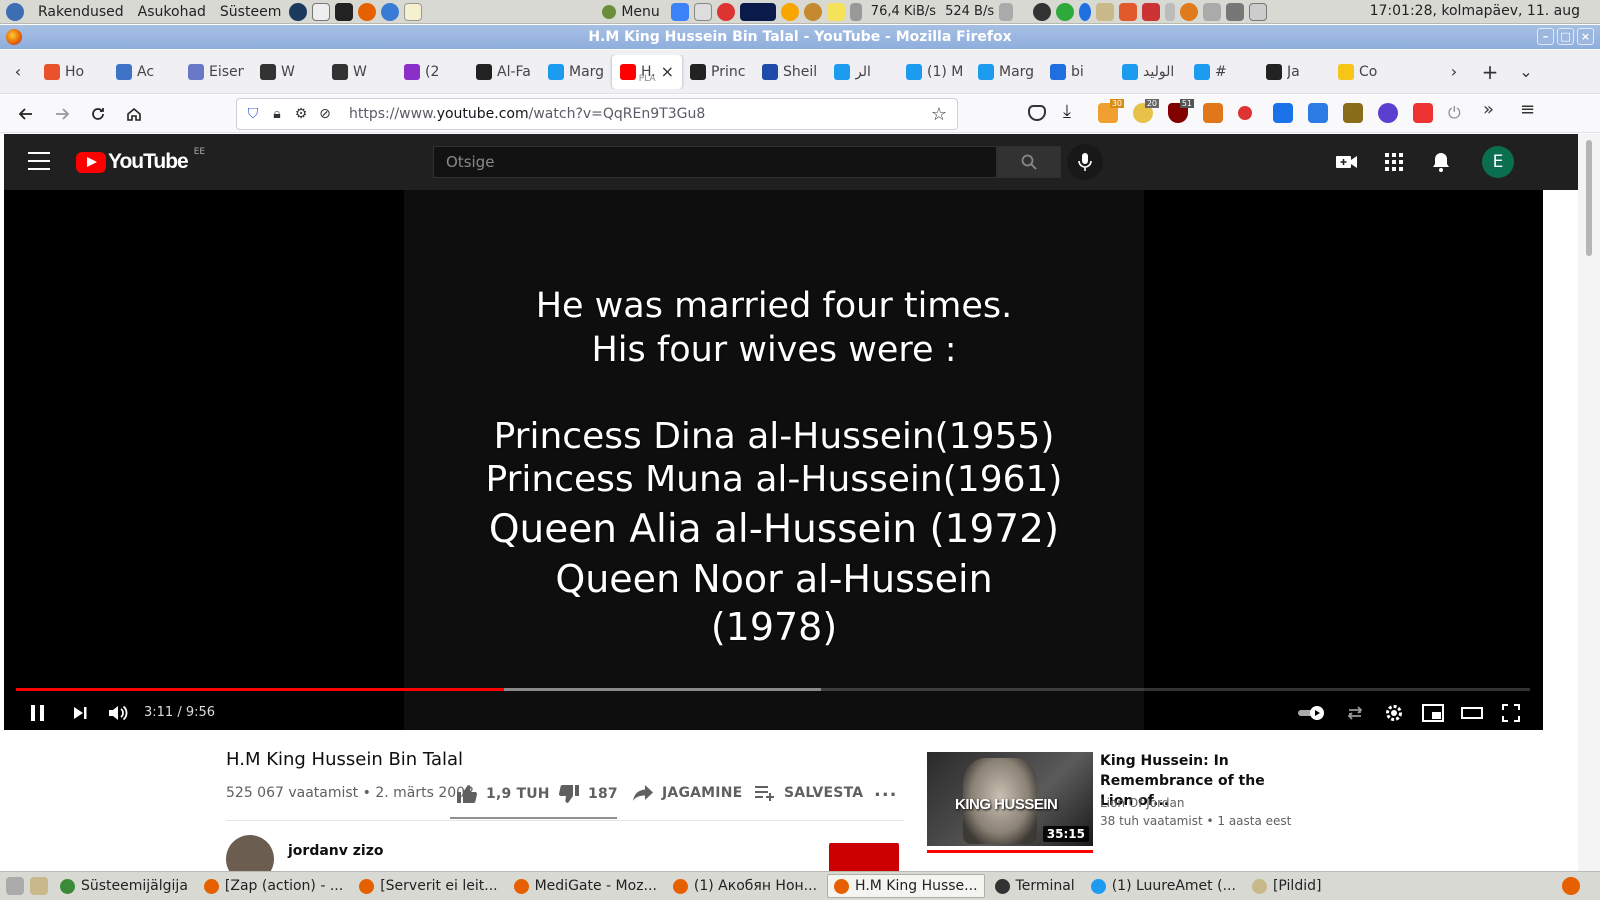  Describe the element at coordinates (15, 886) in the screenshot. I see `show-desktop-icon` at that location.